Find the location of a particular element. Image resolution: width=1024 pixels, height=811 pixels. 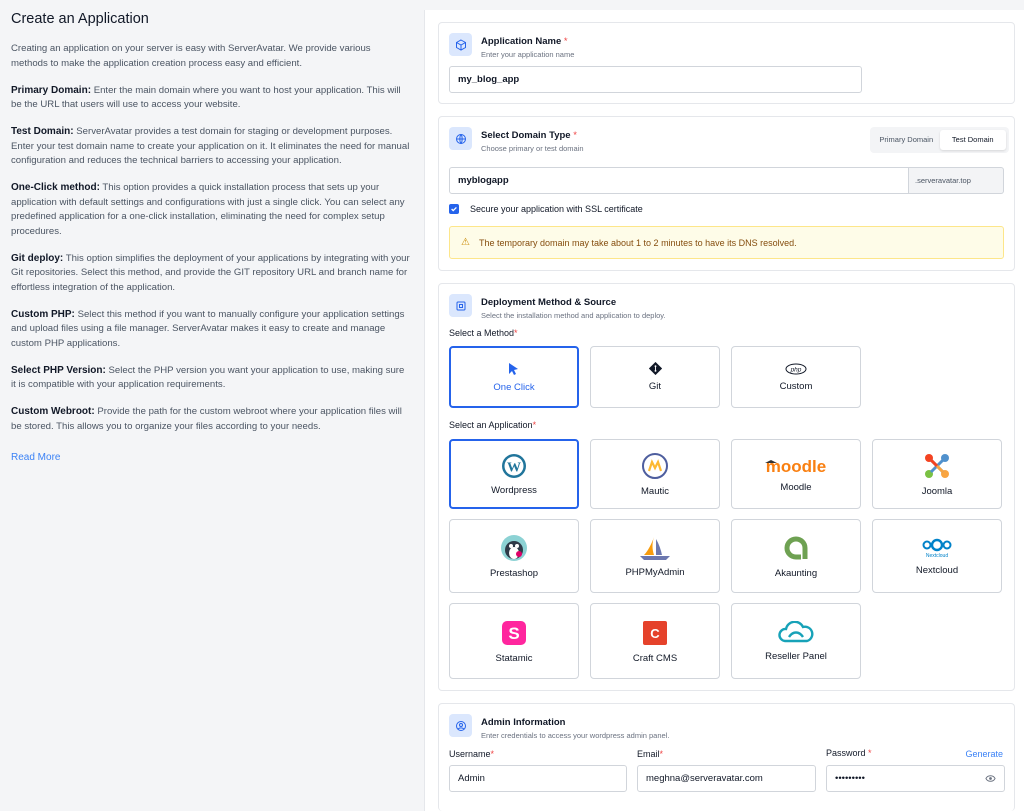

help-section-term: One-Click method: is located at coordinates (55, 187).